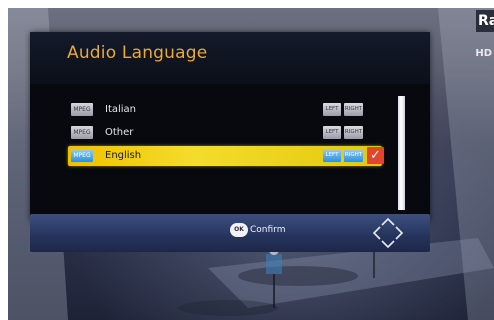 The image size is (494, 320). I want to click on list-item-italian: MPEG Italian LEFT RIGHT, so click(225, 110).